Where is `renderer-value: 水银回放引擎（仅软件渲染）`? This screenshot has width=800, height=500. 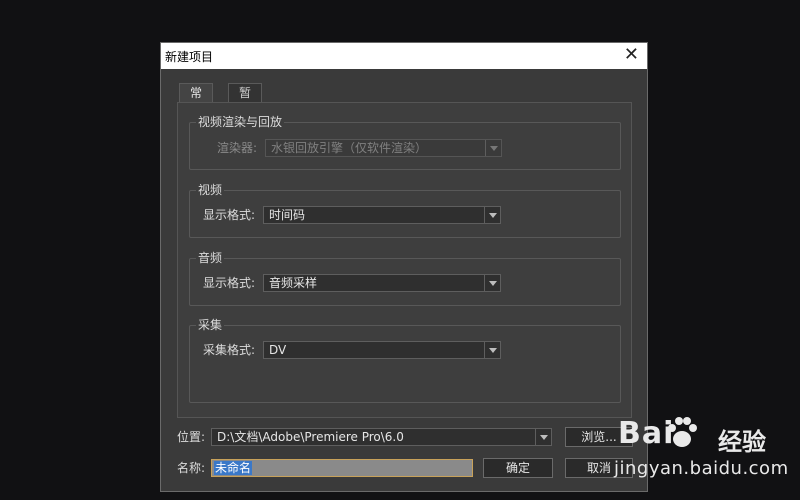
renderer-value: 水银回放引擎（仅软件渲染） is located at coordinates (349, 148).